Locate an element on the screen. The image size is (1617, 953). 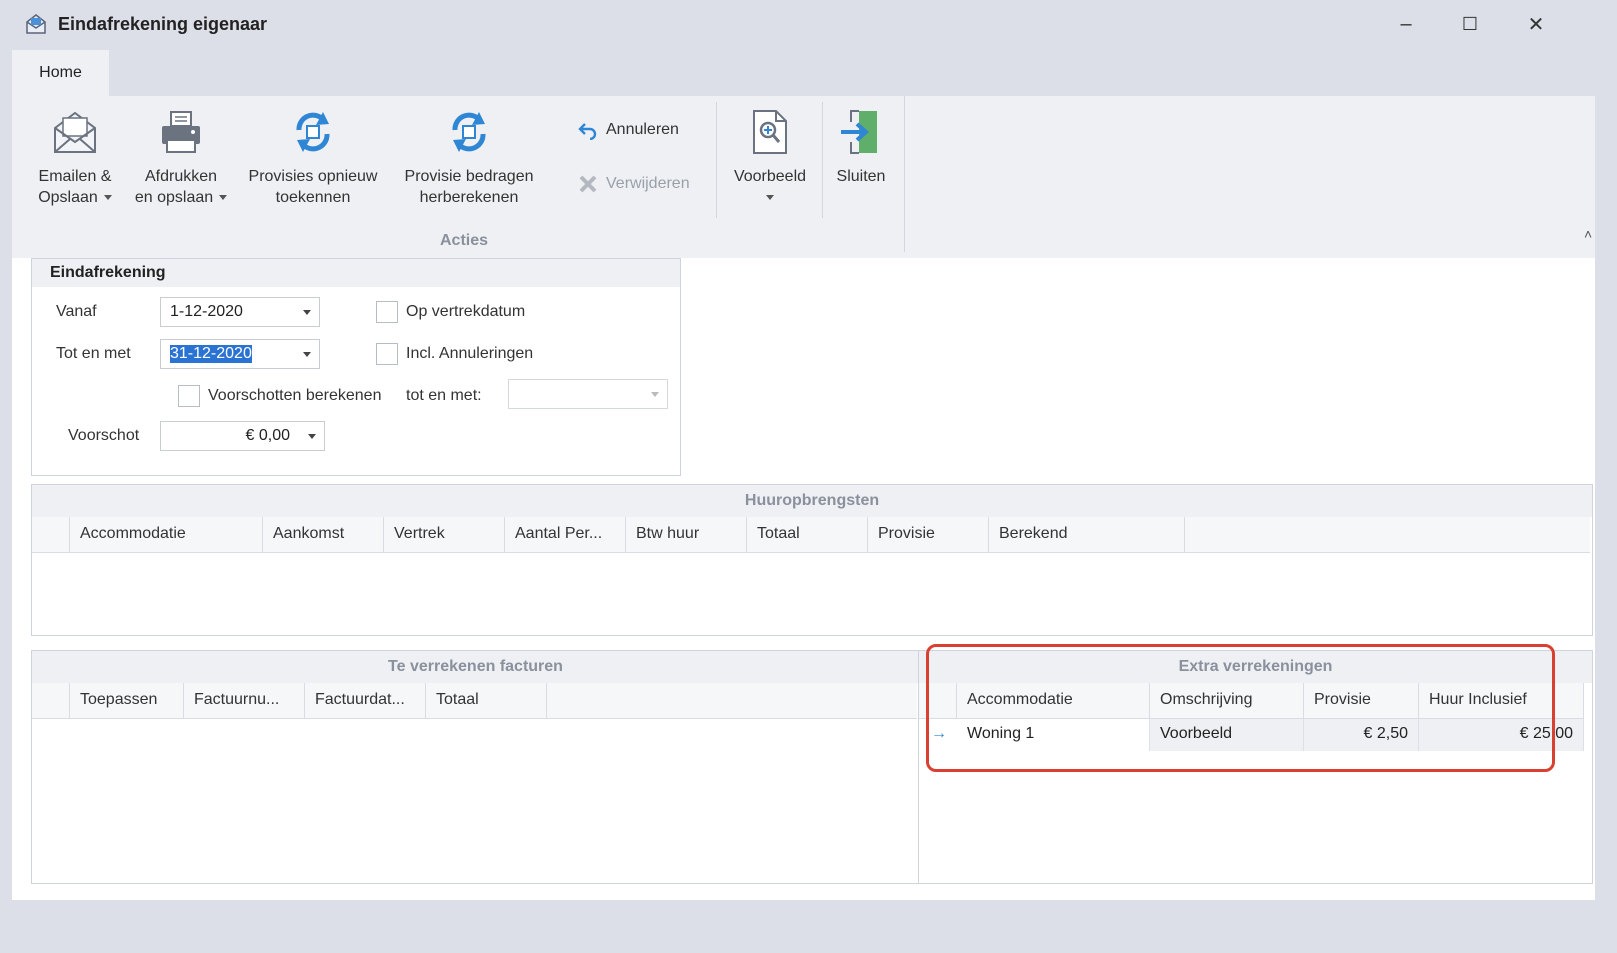
exit-door-icon is located at coordinates (859, 132).